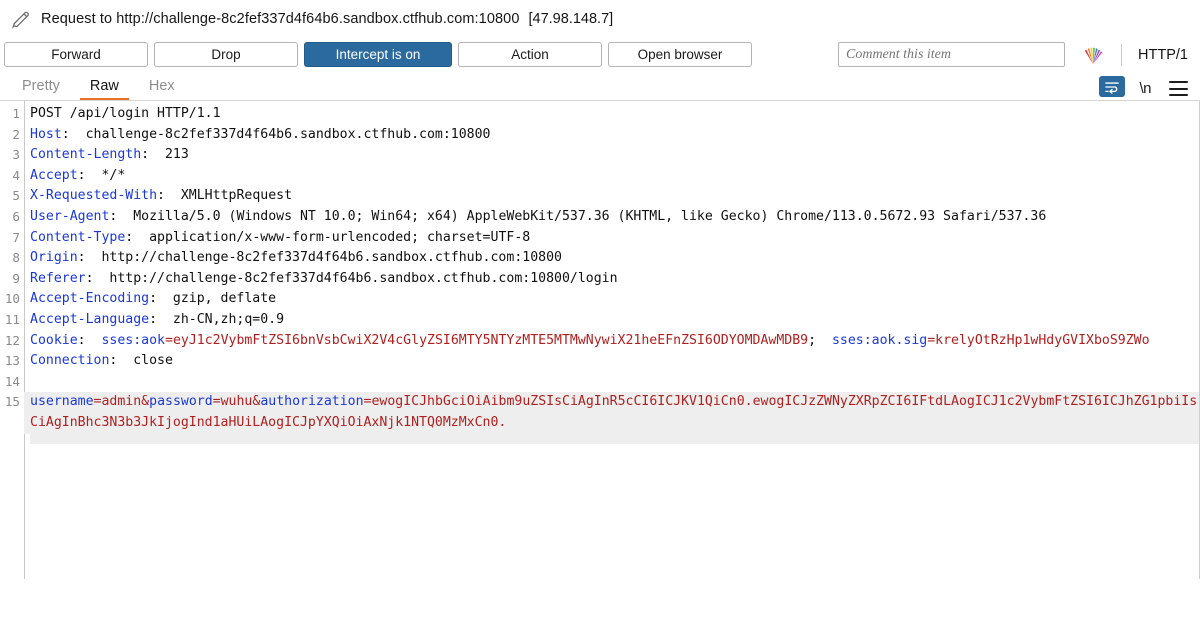  What do you see at coordinates (54, 175) in the screenshot?
I see `code-token-hdr: Accept` at bounding box center [54, 175].